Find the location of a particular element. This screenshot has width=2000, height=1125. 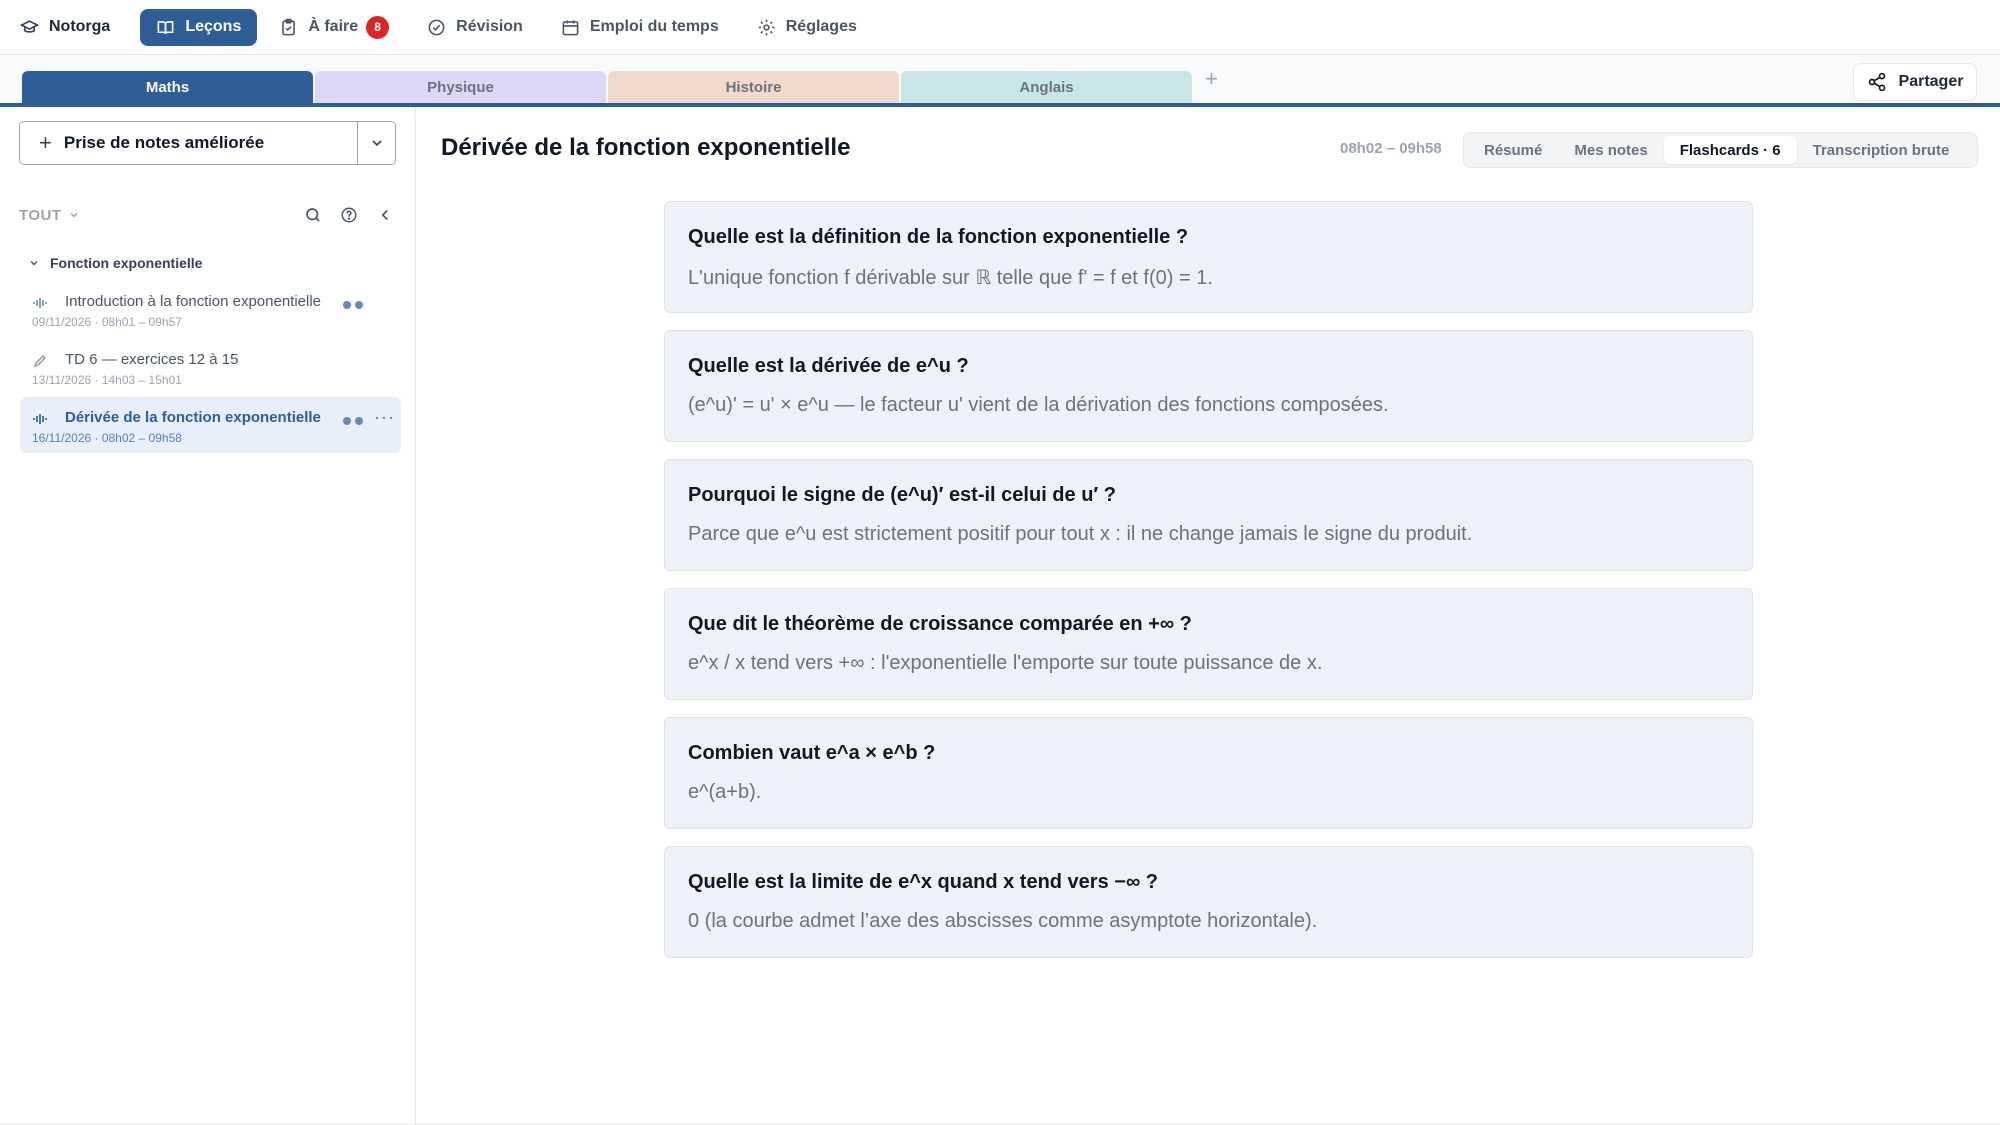

search-icon is located at coordinates (313, 215).